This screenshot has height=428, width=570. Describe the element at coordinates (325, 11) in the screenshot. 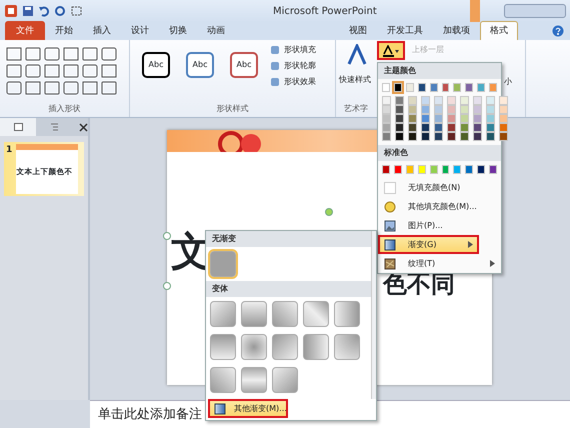

I see `window-title: Microsoft PowerPoint` at that location.